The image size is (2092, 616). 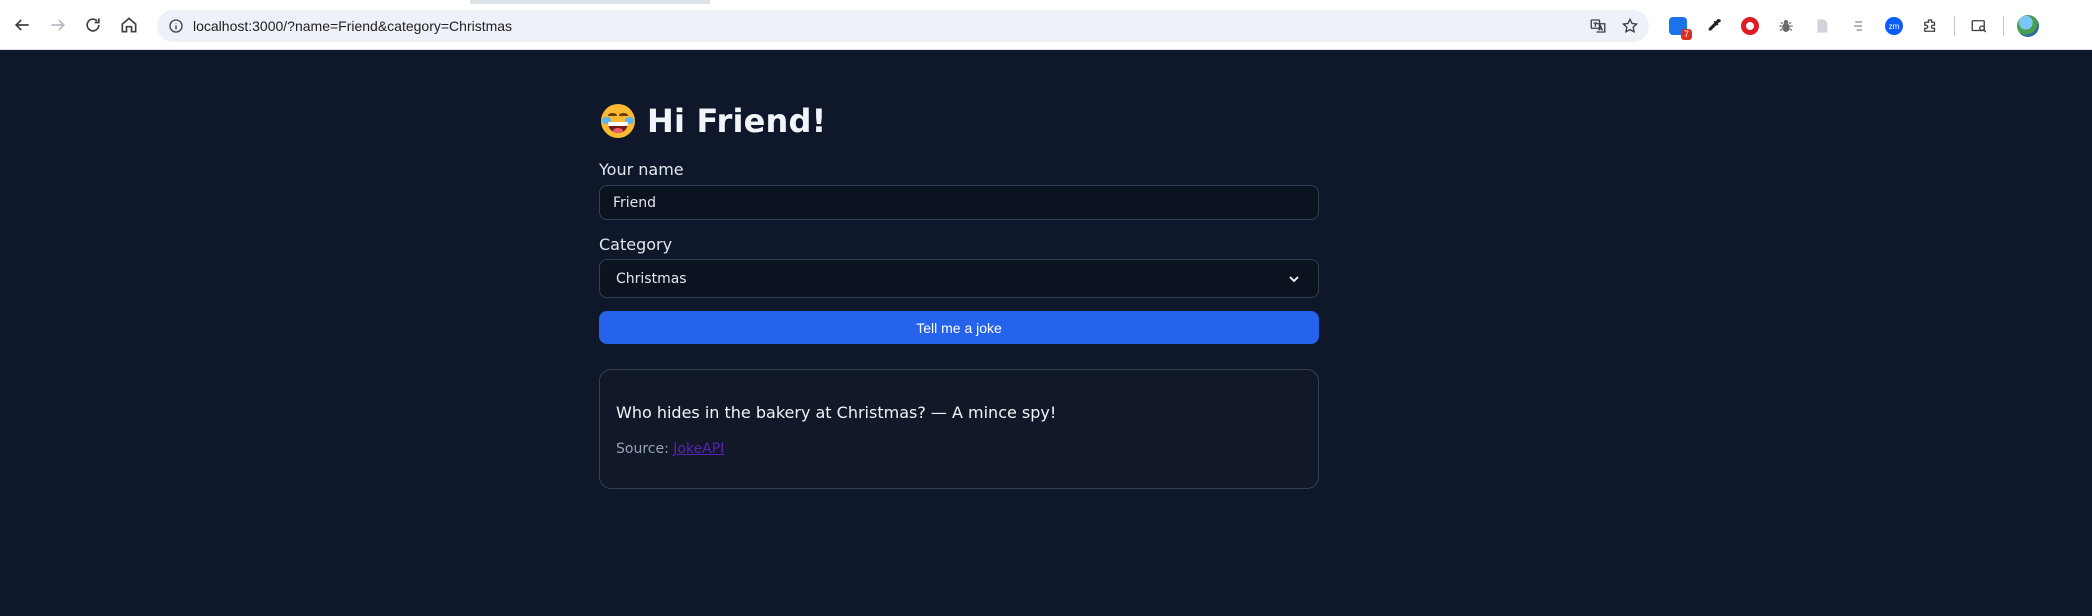 What do you see at coordinates (1714, 26) in the screenshot?
I see `eyedropper-icon` at bounding box center [1714, 26].